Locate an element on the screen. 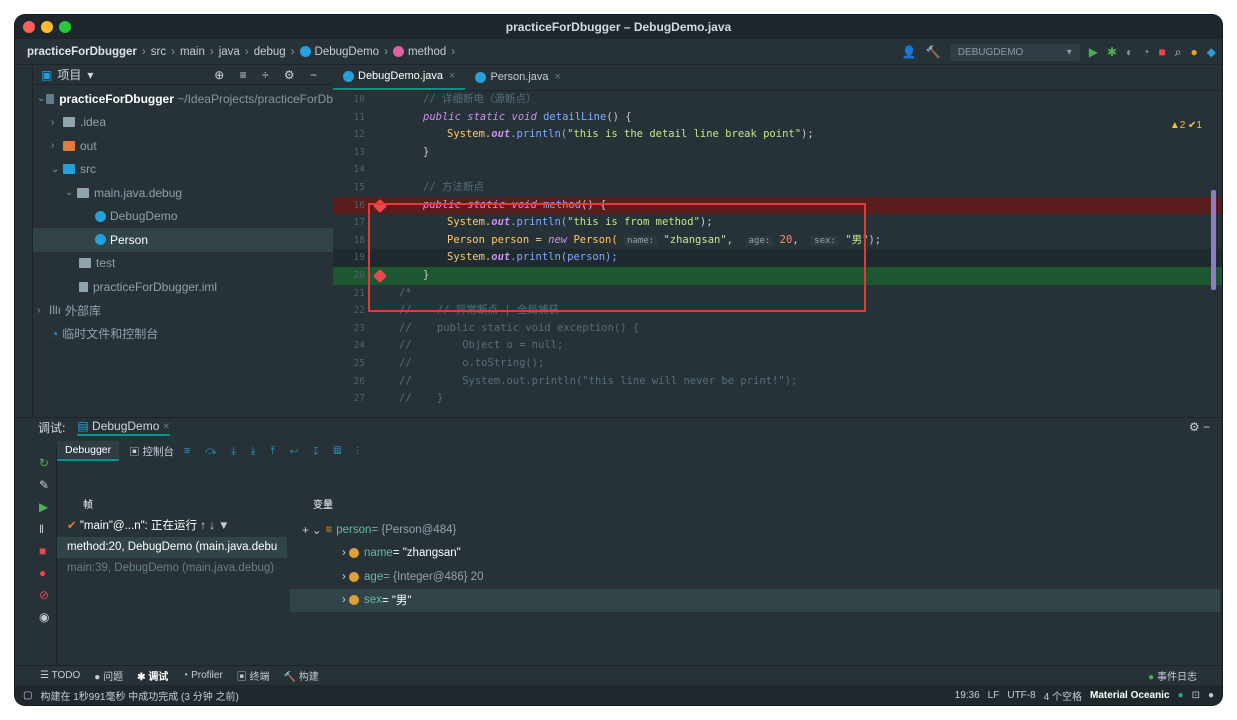 The height and width of the screenshot is (720, 1237). tree-item-package: ⌄ main.java.debug is located at coordinates (183, 193).